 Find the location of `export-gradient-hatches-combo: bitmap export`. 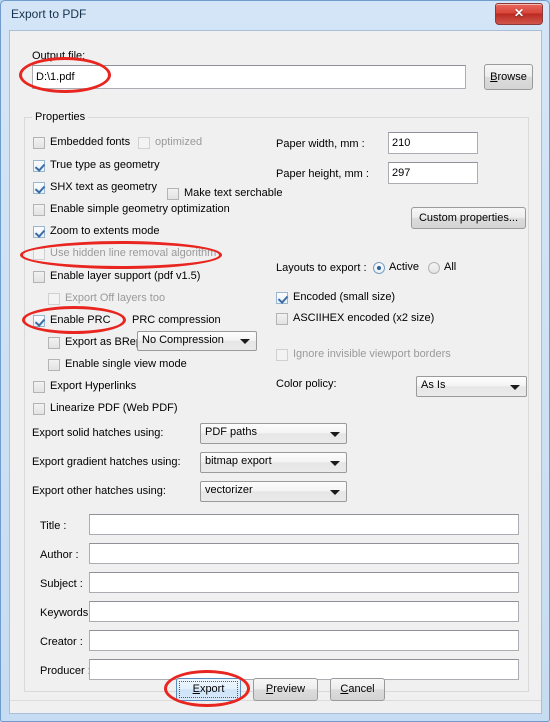

export-gradient-hatches-combo: bitmap export is located at coordinates (273, 462).